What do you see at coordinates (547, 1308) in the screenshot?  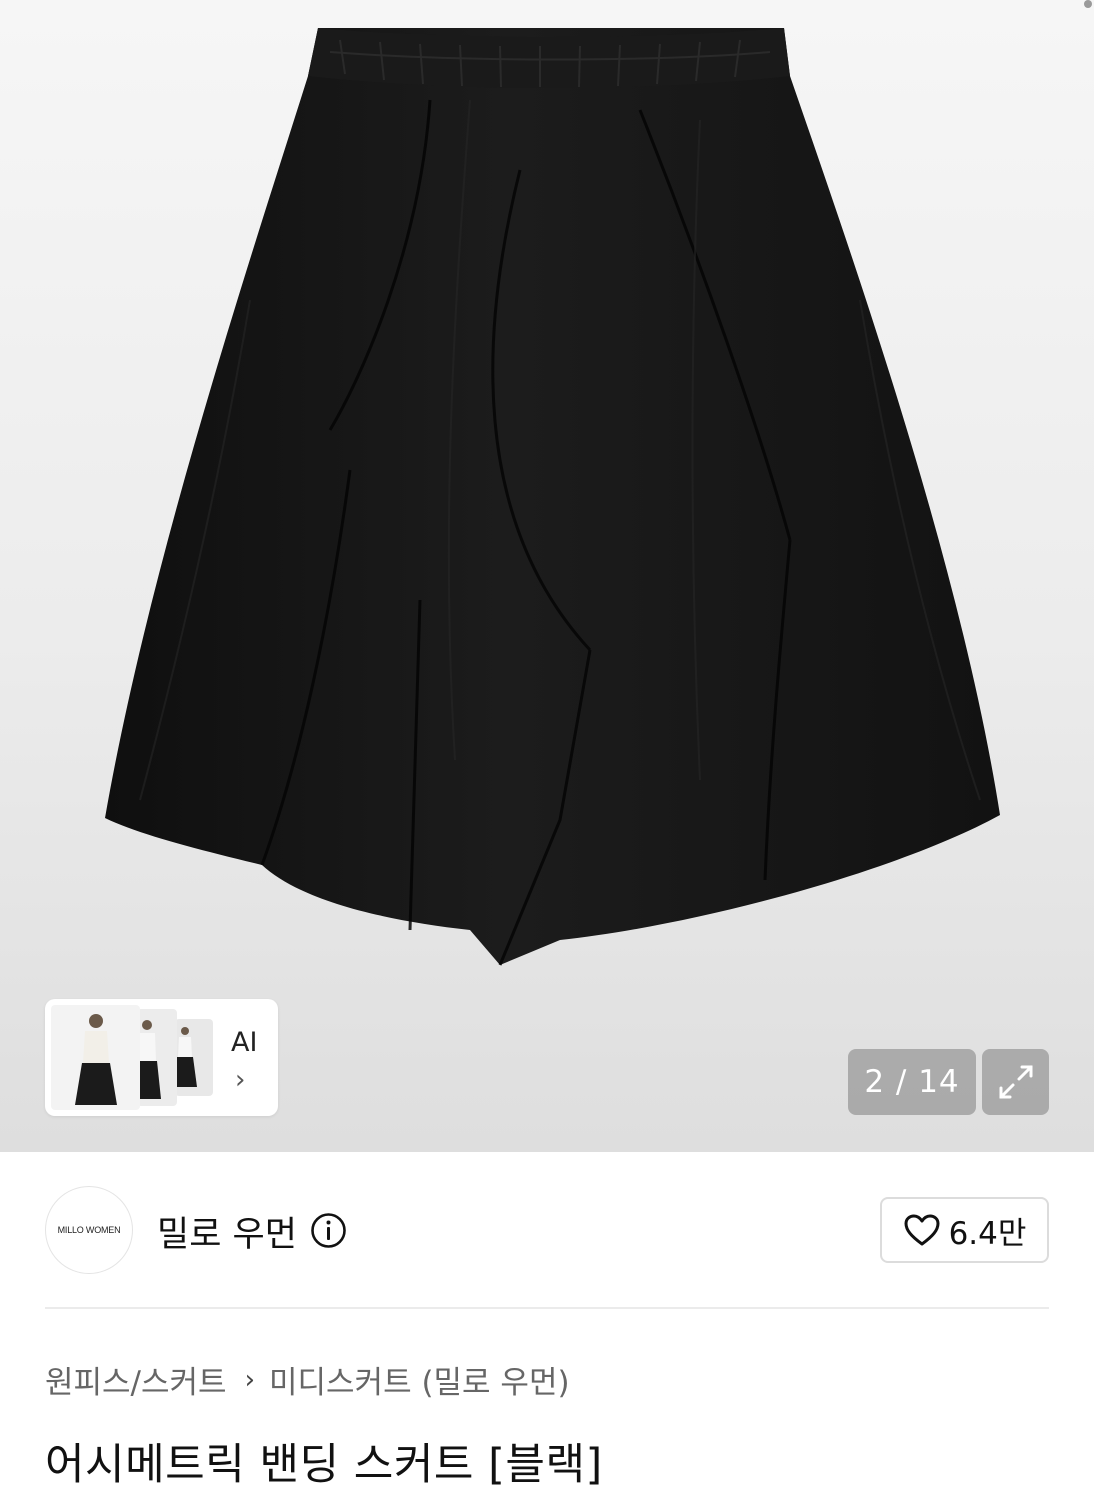 I see `divider` at bounding box center [547, 1308].